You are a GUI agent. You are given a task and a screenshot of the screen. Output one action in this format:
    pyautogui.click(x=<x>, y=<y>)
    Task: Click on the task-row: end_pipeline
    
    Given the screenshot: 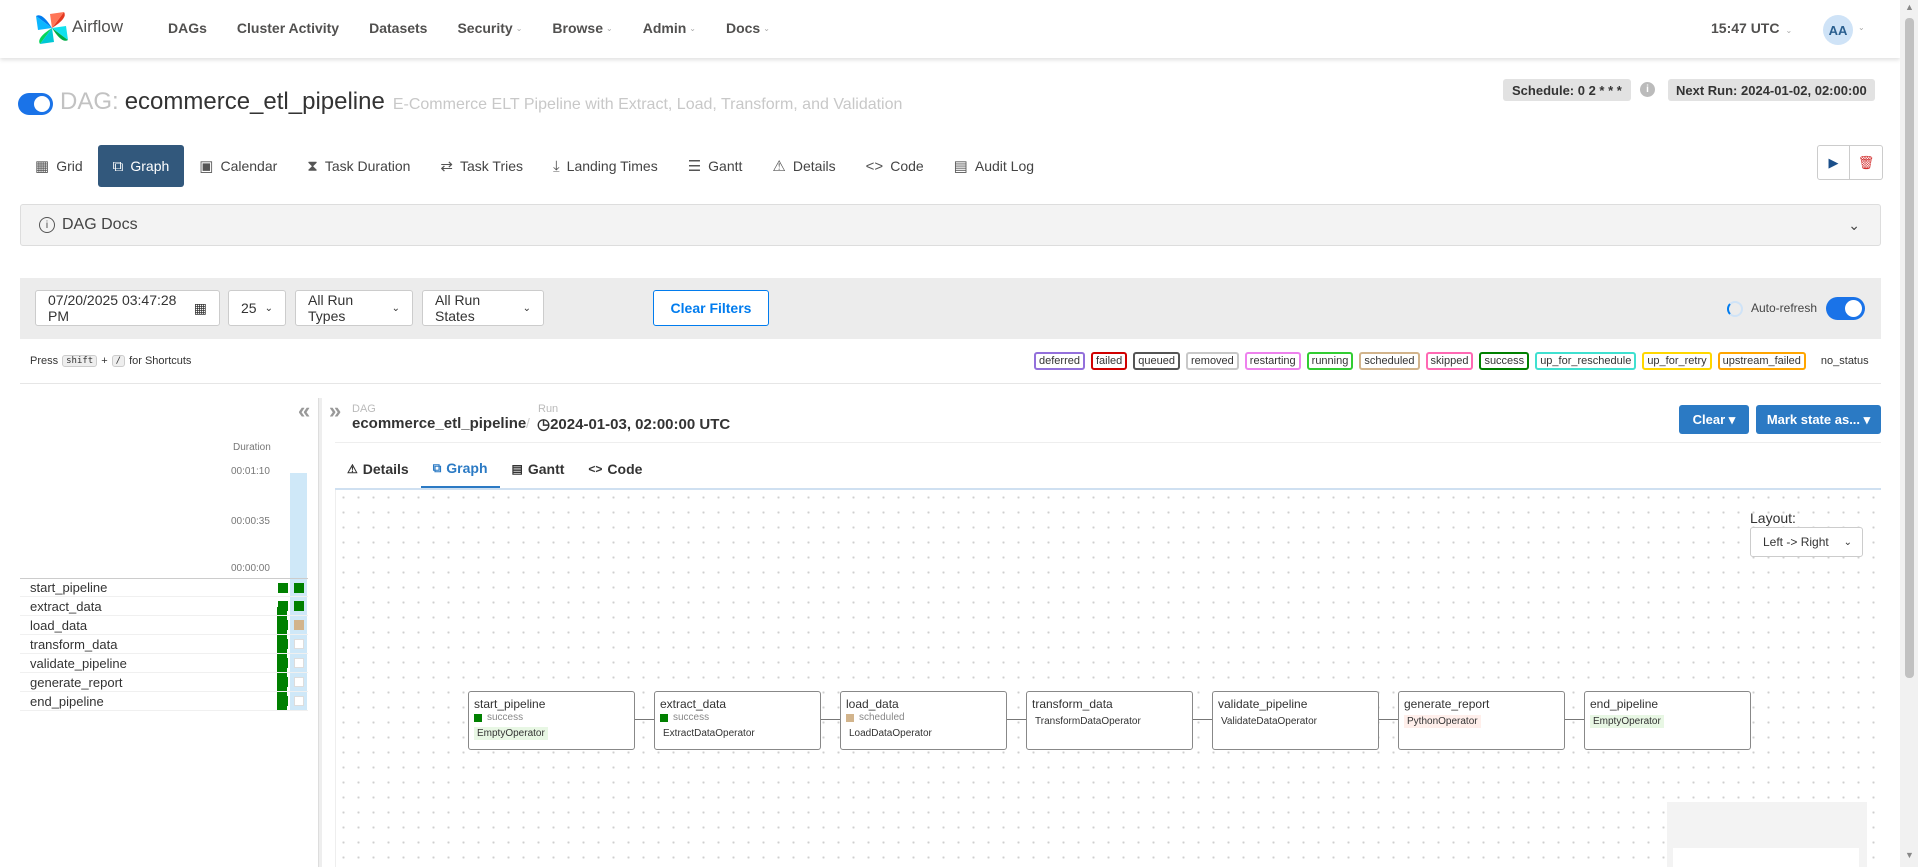 What is the action you would take?
    pyautogui.click(x=164, y=701)
    